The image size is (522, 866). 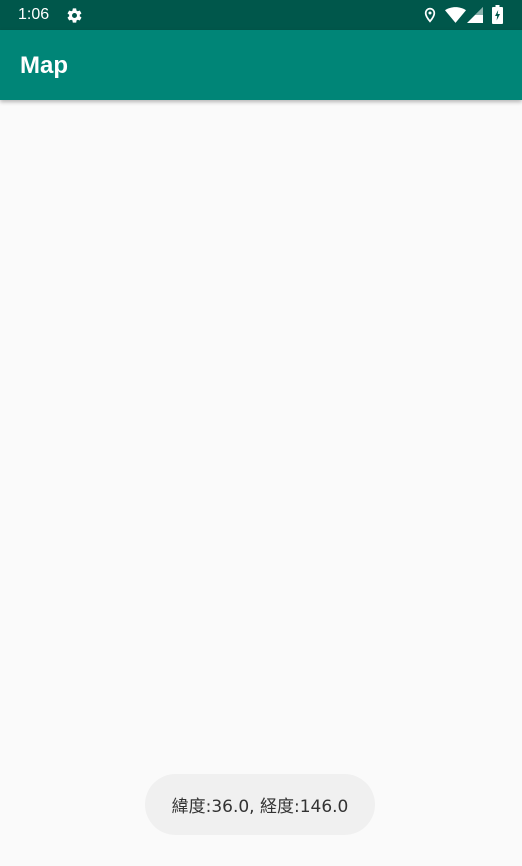 I want to click on battery-charging-icon, so click(x=497, y=14).